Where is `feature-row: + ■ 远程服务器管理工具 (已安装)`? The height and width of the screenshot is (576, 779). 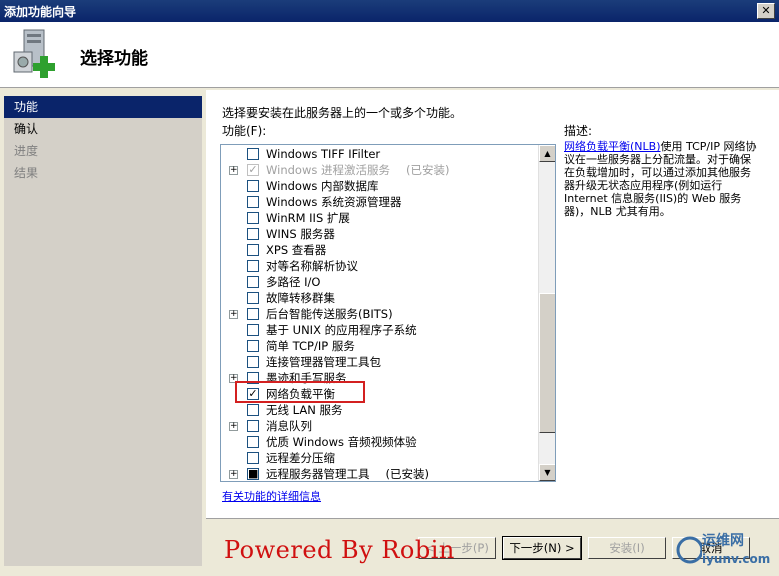
feature-row: + ■ 远程服务器管理工具 (已安装) is located at coordinates (379, 473).